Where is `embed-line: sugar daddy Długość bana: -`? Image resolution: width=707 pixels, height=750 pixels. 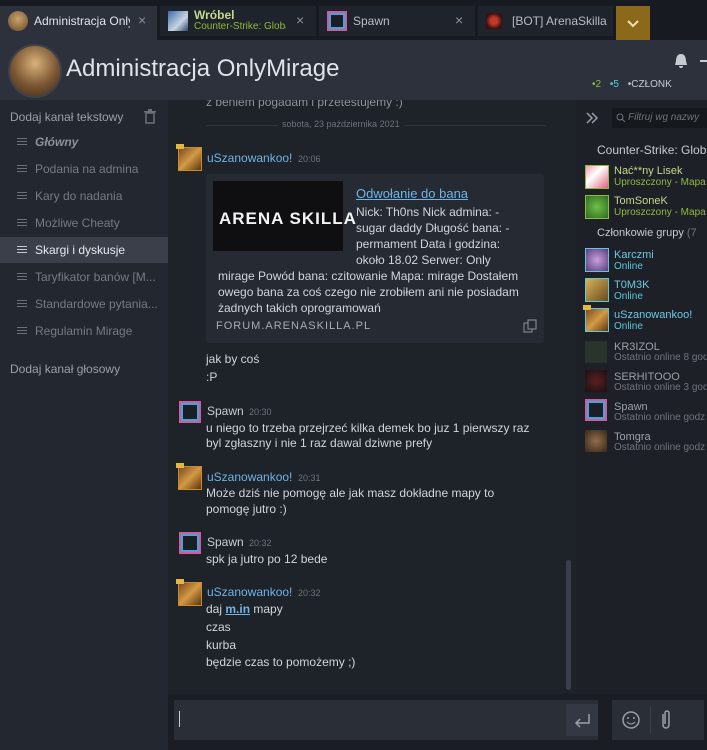 embed-line: sugar daddy Długość bana: - is located at coordinates (433, 228).